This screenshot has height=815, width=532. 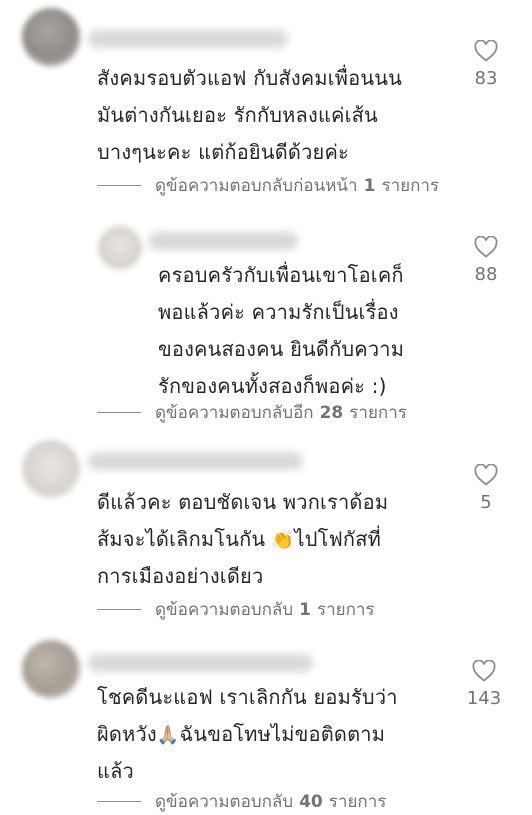 I want to click on view-replies-link: ดูข้อความตอบกลับ 1 รายการ, so click(x=236, y=609).